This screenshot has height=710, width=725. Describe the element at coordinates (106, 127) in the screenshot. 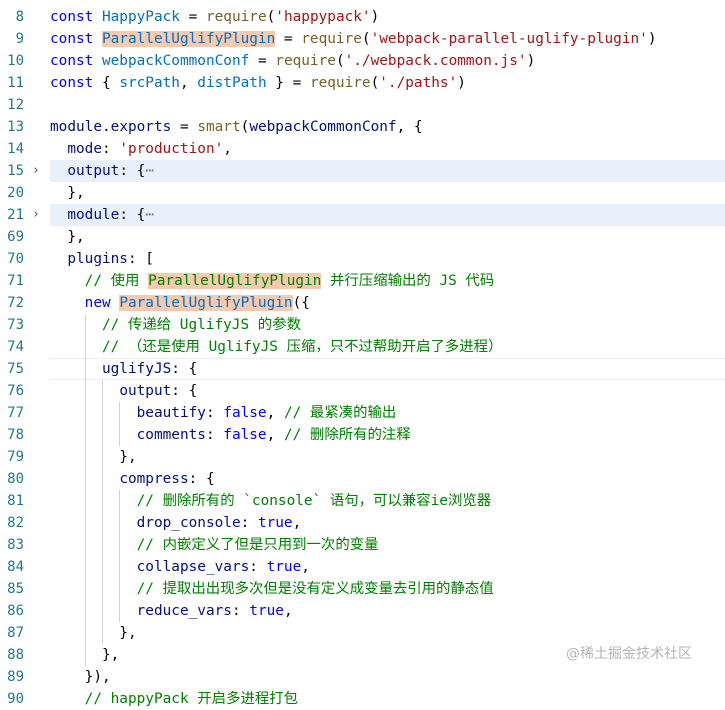

I see `code-token: .` at that location.